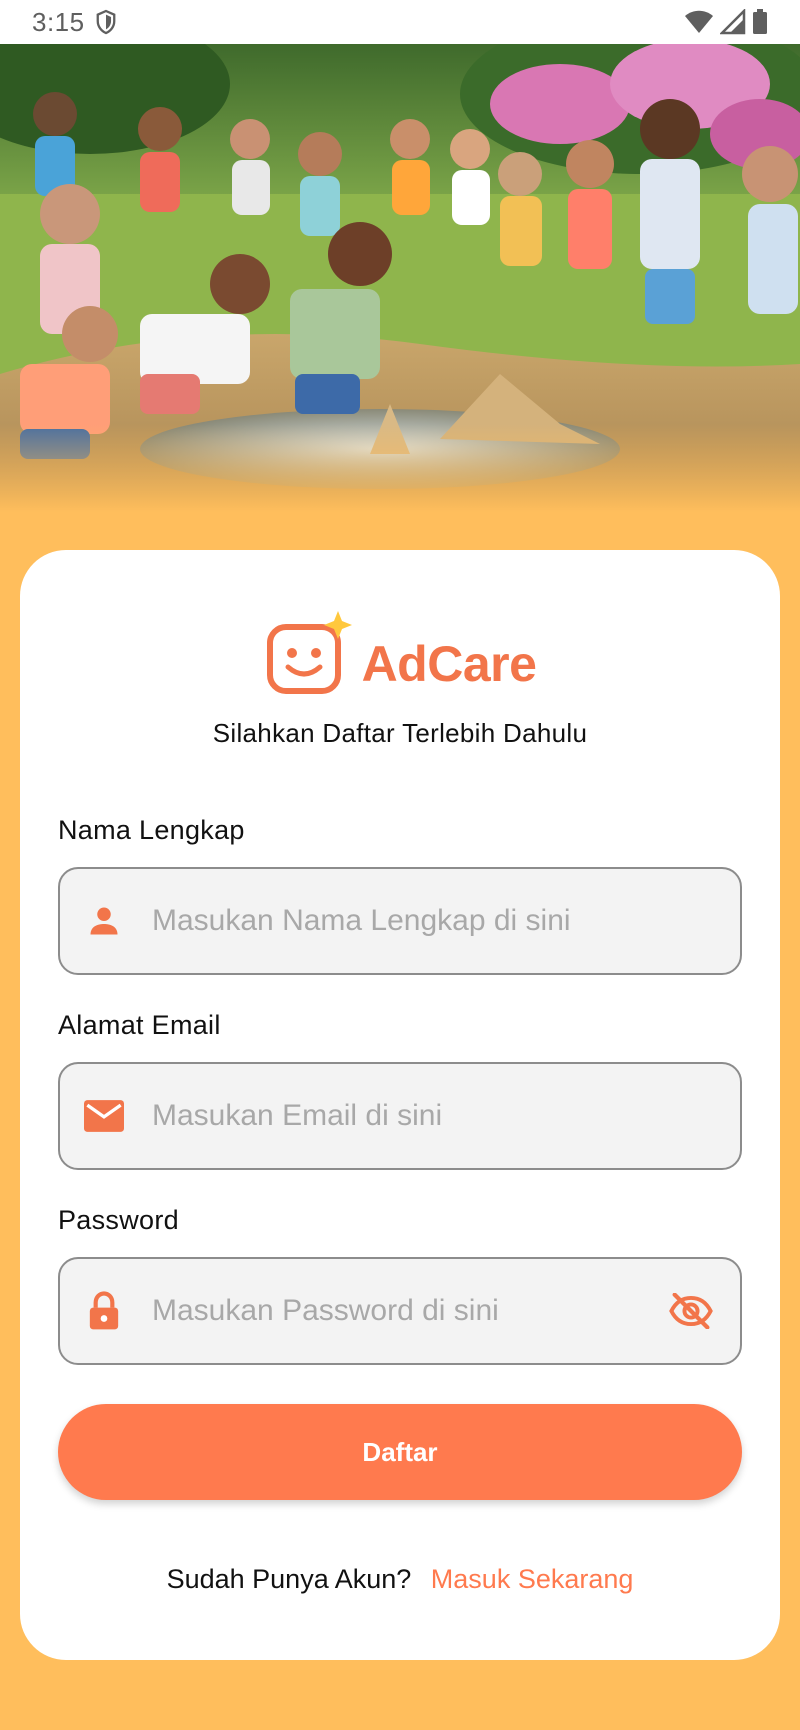  What do you see at coordinates (309, 652) in the screenshot?
I see `smiley-star-icon` at bounding box center [309, 652].